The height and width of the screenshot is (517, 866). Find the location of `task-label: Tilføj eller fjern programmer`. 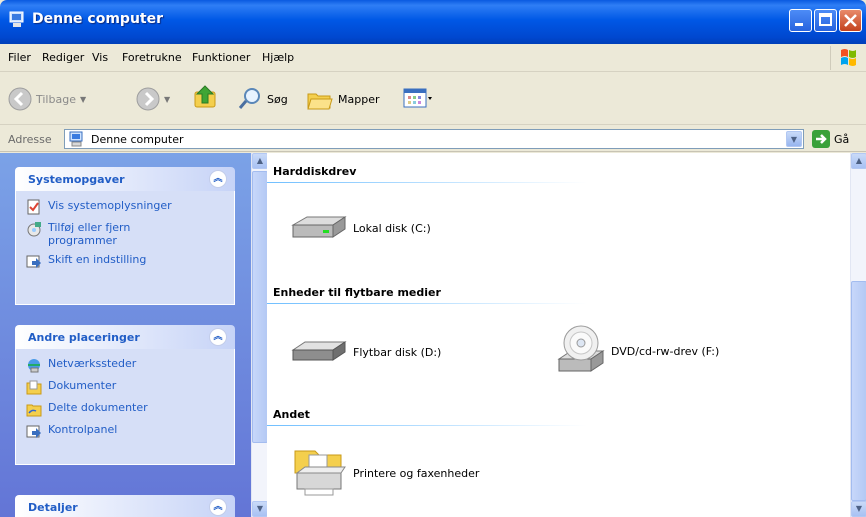

task-label: Tilføj eller fjern programmer is located at coordinates (89, 234).